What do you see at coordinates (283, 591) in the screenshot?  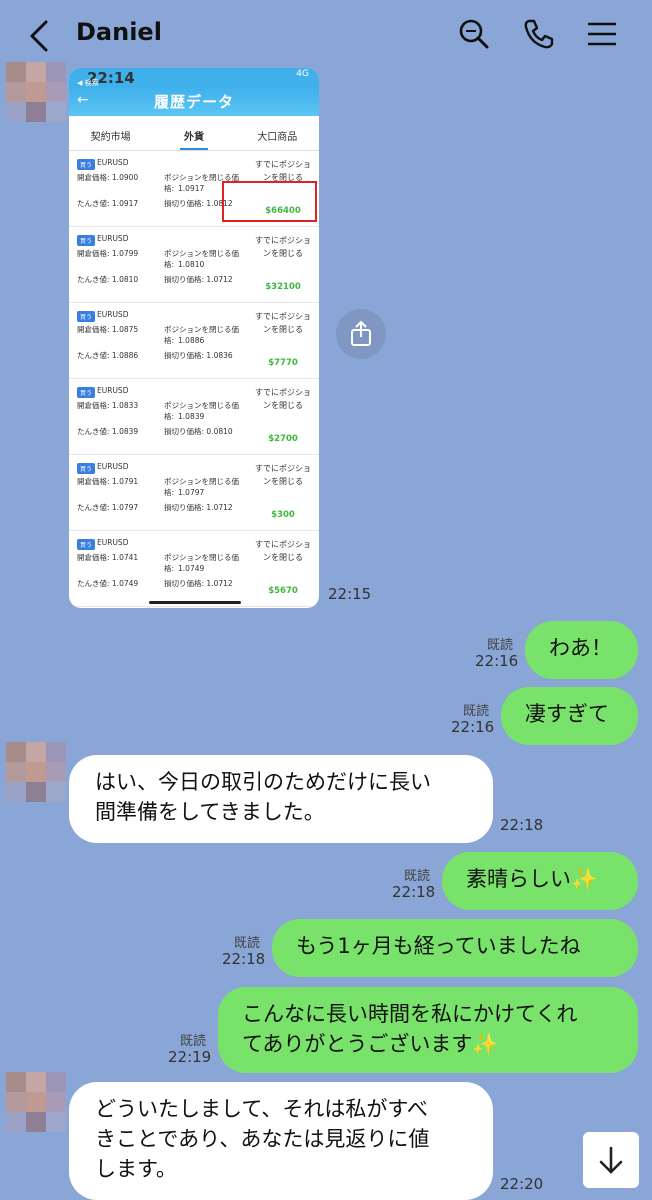 I see `trade-profit: $5670` at bounding box center [283, 591].